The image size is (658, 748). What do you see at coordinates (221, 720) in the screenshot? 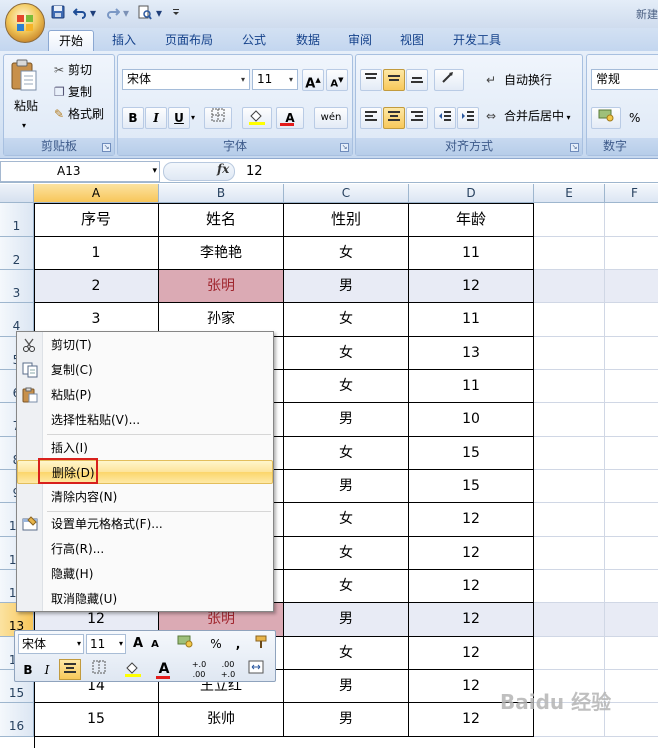
I see `table-cell: 张帅` at bounding box center [221, 720].